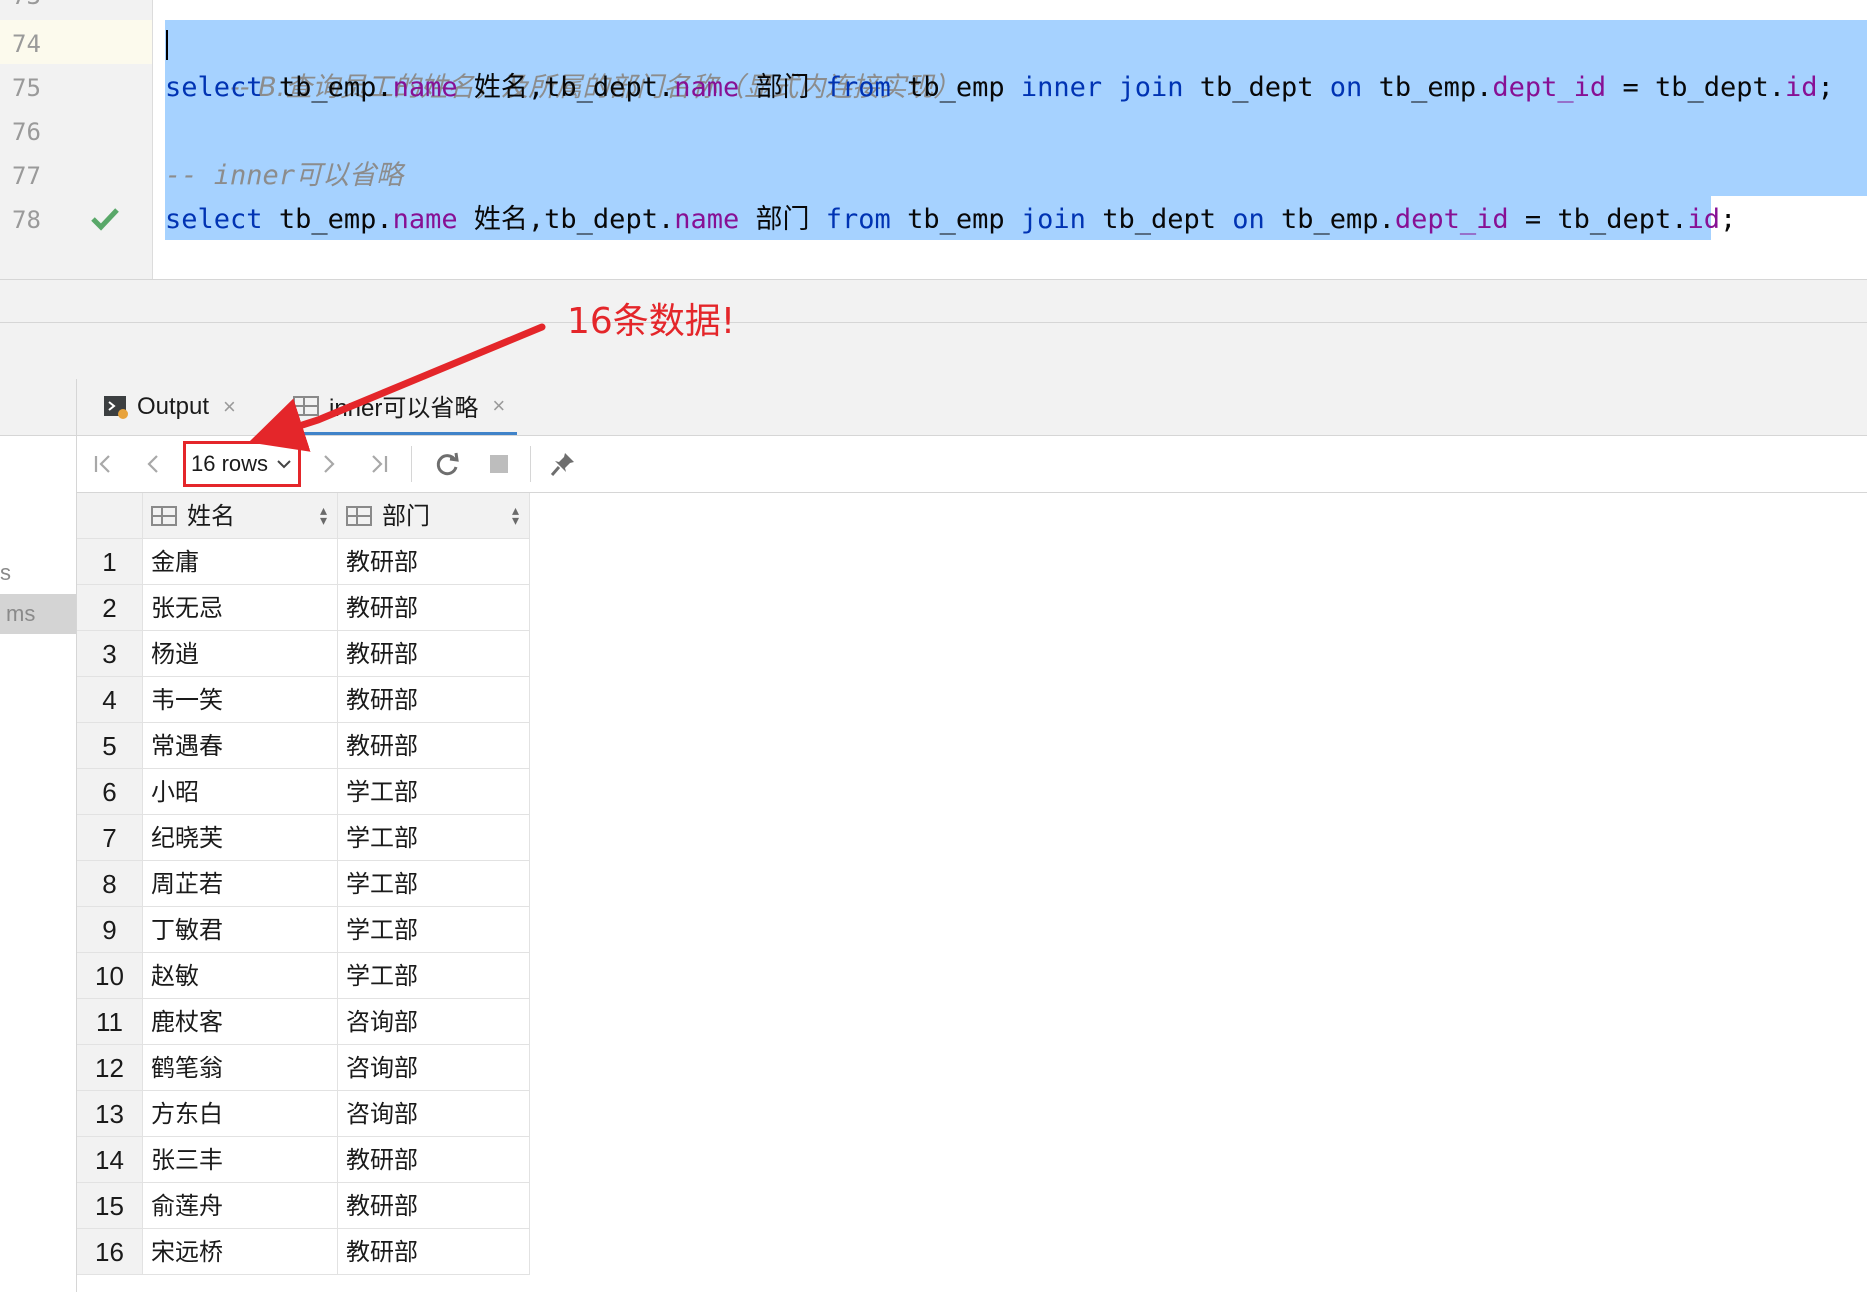  What do you see at coordinates (242, 464) in the screenshot?
I see `annotation-highlight-box` at bounding box center [242, 464].